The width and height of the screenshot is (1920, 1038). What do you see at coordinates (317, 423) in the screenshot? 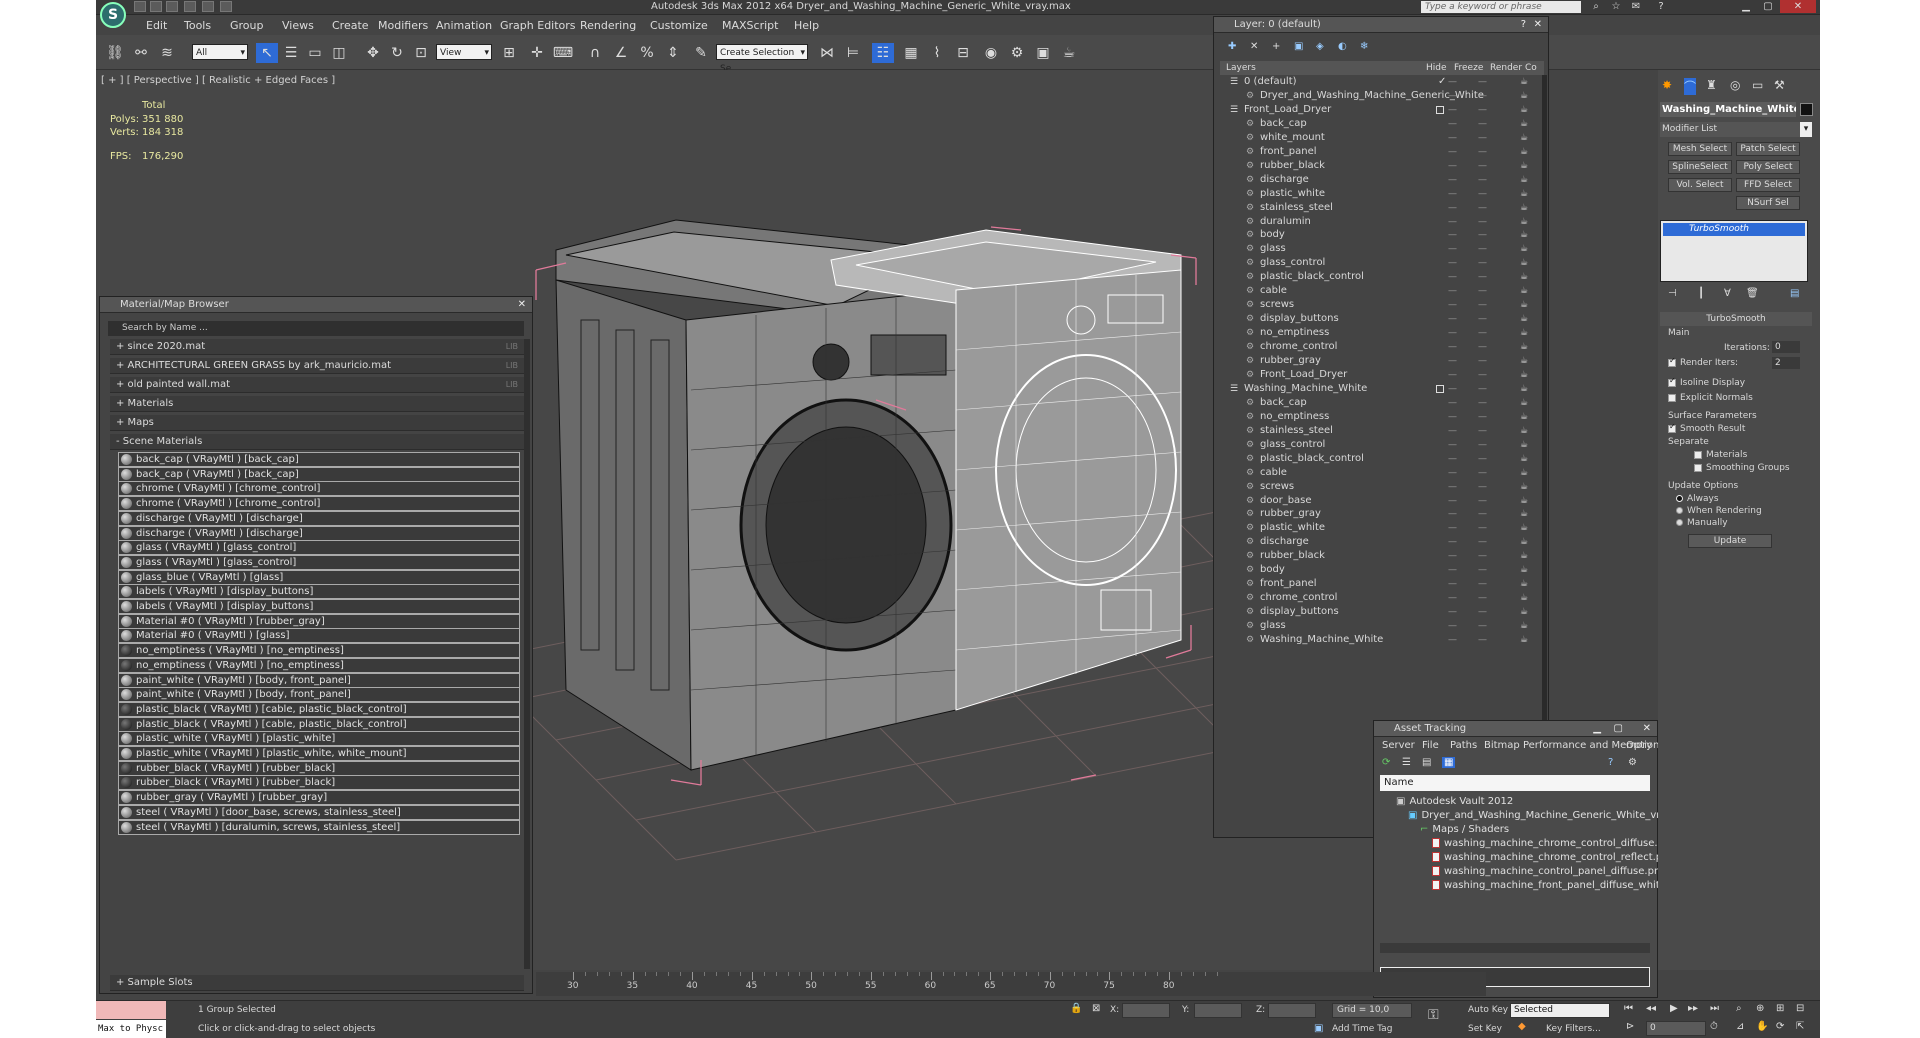
I see `material-group-row: + Maps` at bounding box center [317, 423].